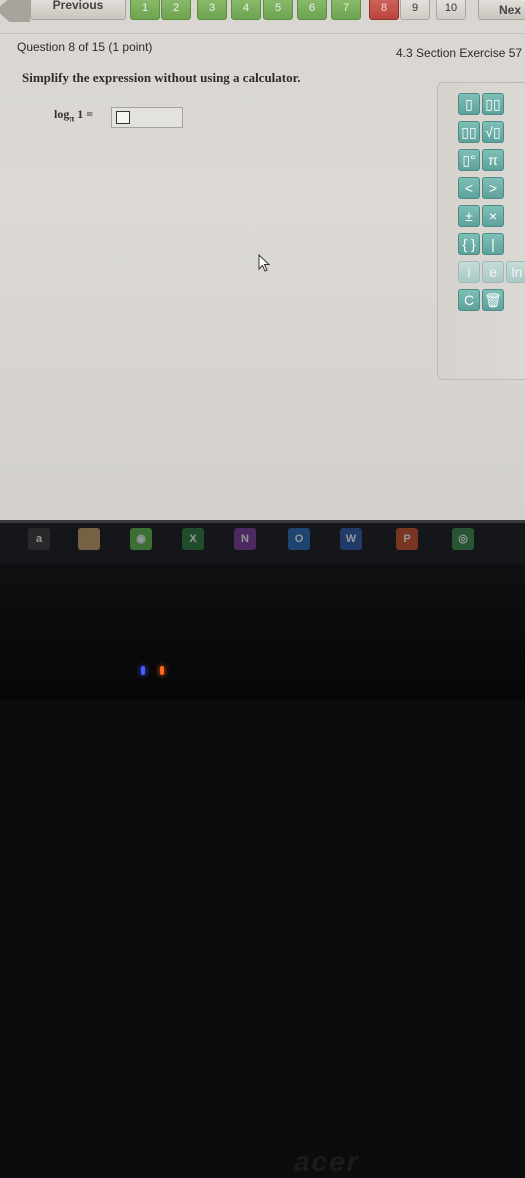 The height and width of the screenshot is (1178, 525). Describe the element at coordinates (501, 10) in the screenshot. I see `next-button: Nex` at that location.